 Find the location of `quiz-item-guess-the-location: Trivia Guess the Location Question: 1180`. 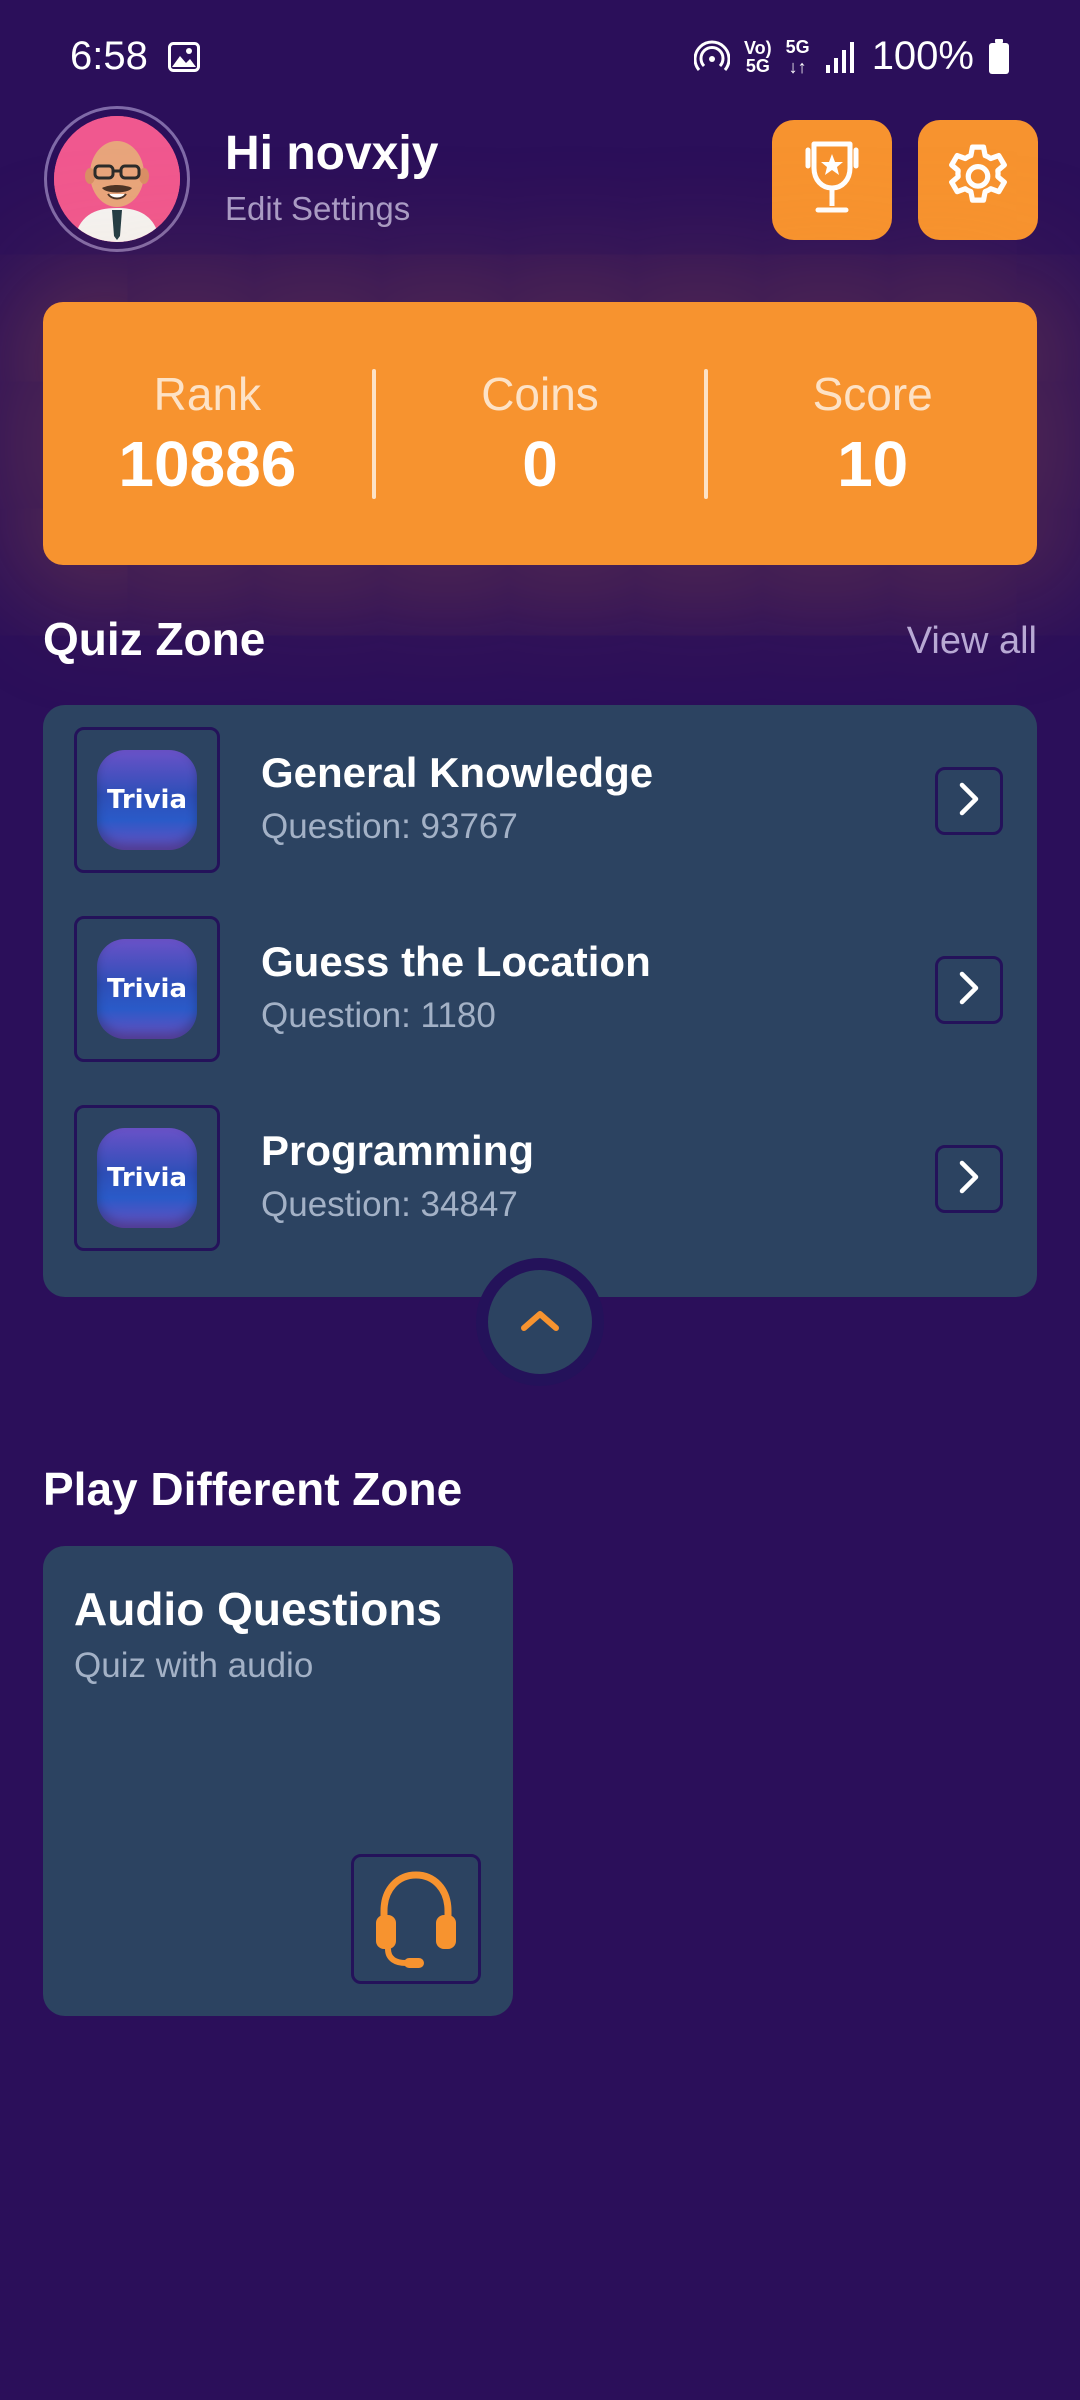

quiz-item-guess-the-location: Trivia Guess the Location Question: 1180 is located at coordinates (540, 989).